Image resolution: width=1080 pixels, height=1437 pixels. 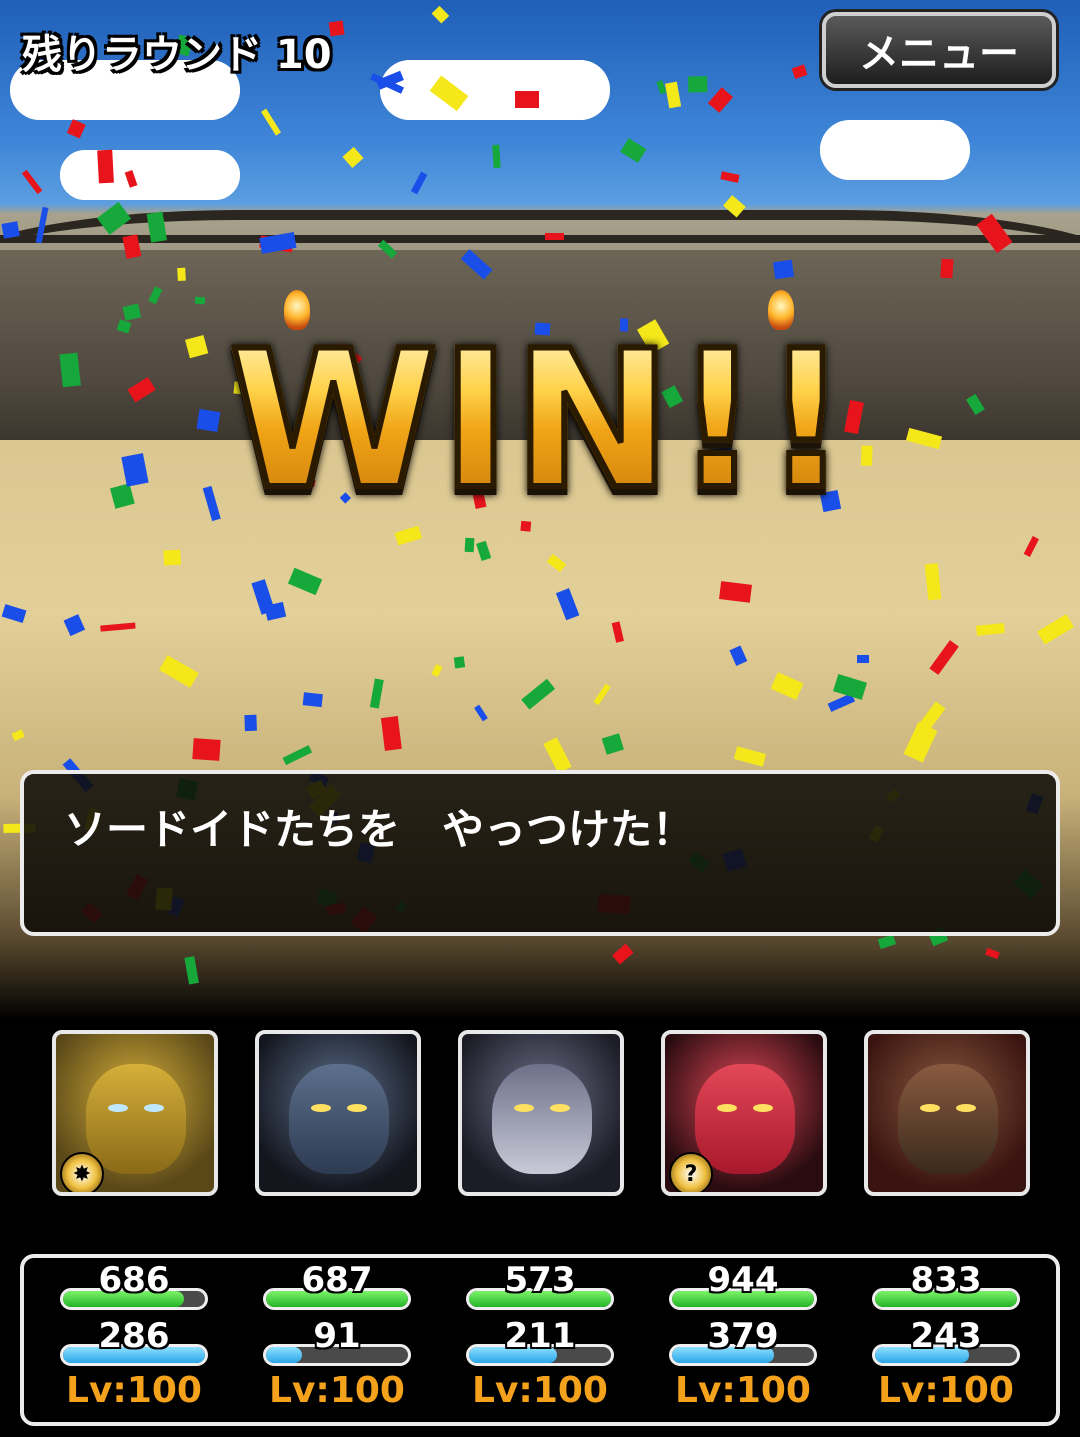 What do you see at coordinates (743, 1336) in the screenshot?
I see `mp-value: 379` at bounding box center [743, 1336].